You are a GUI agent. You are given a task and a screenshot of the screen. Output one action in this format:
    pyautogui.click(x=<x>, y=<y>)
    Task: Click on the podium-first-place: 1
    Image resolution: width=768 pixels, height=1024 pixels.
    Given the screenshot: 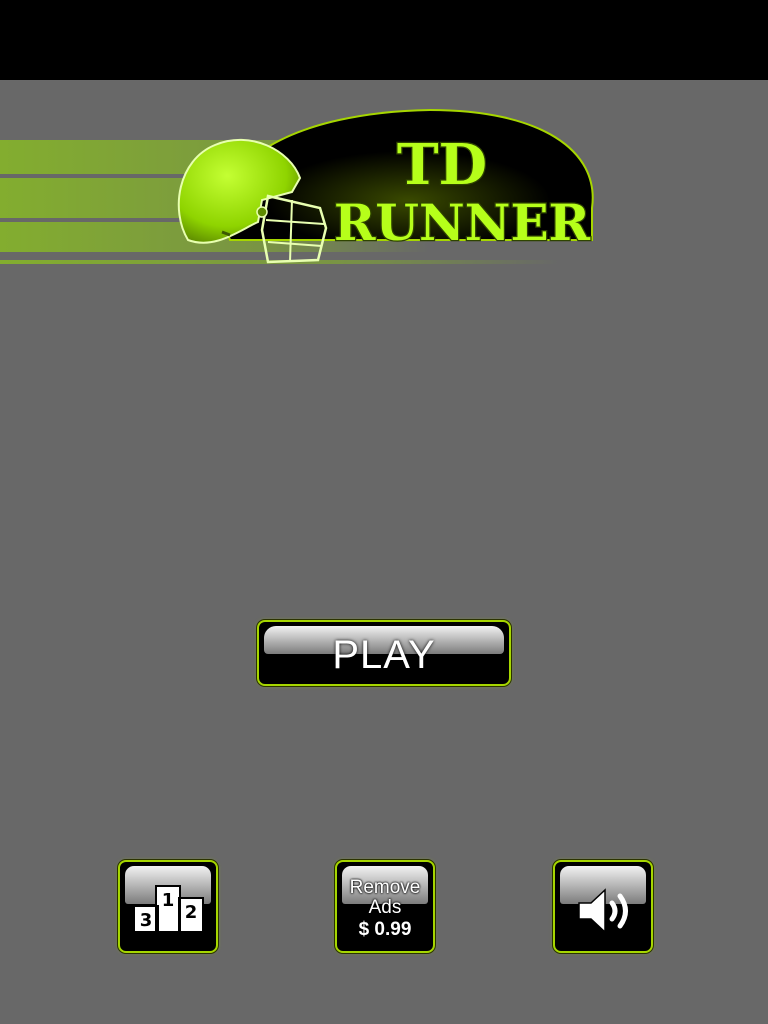 What is the action you would take?
    pyautogui.click(x=168, y=900)
    